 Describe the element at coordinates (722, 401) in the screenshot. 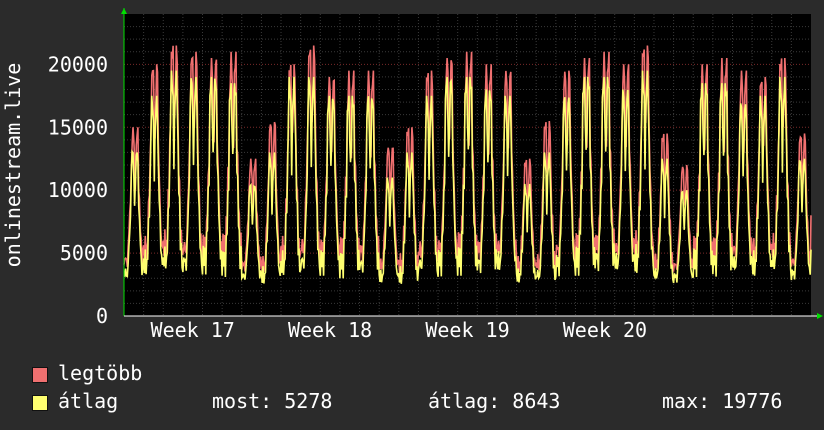

I see `stat-max: max: 19776` at that location.